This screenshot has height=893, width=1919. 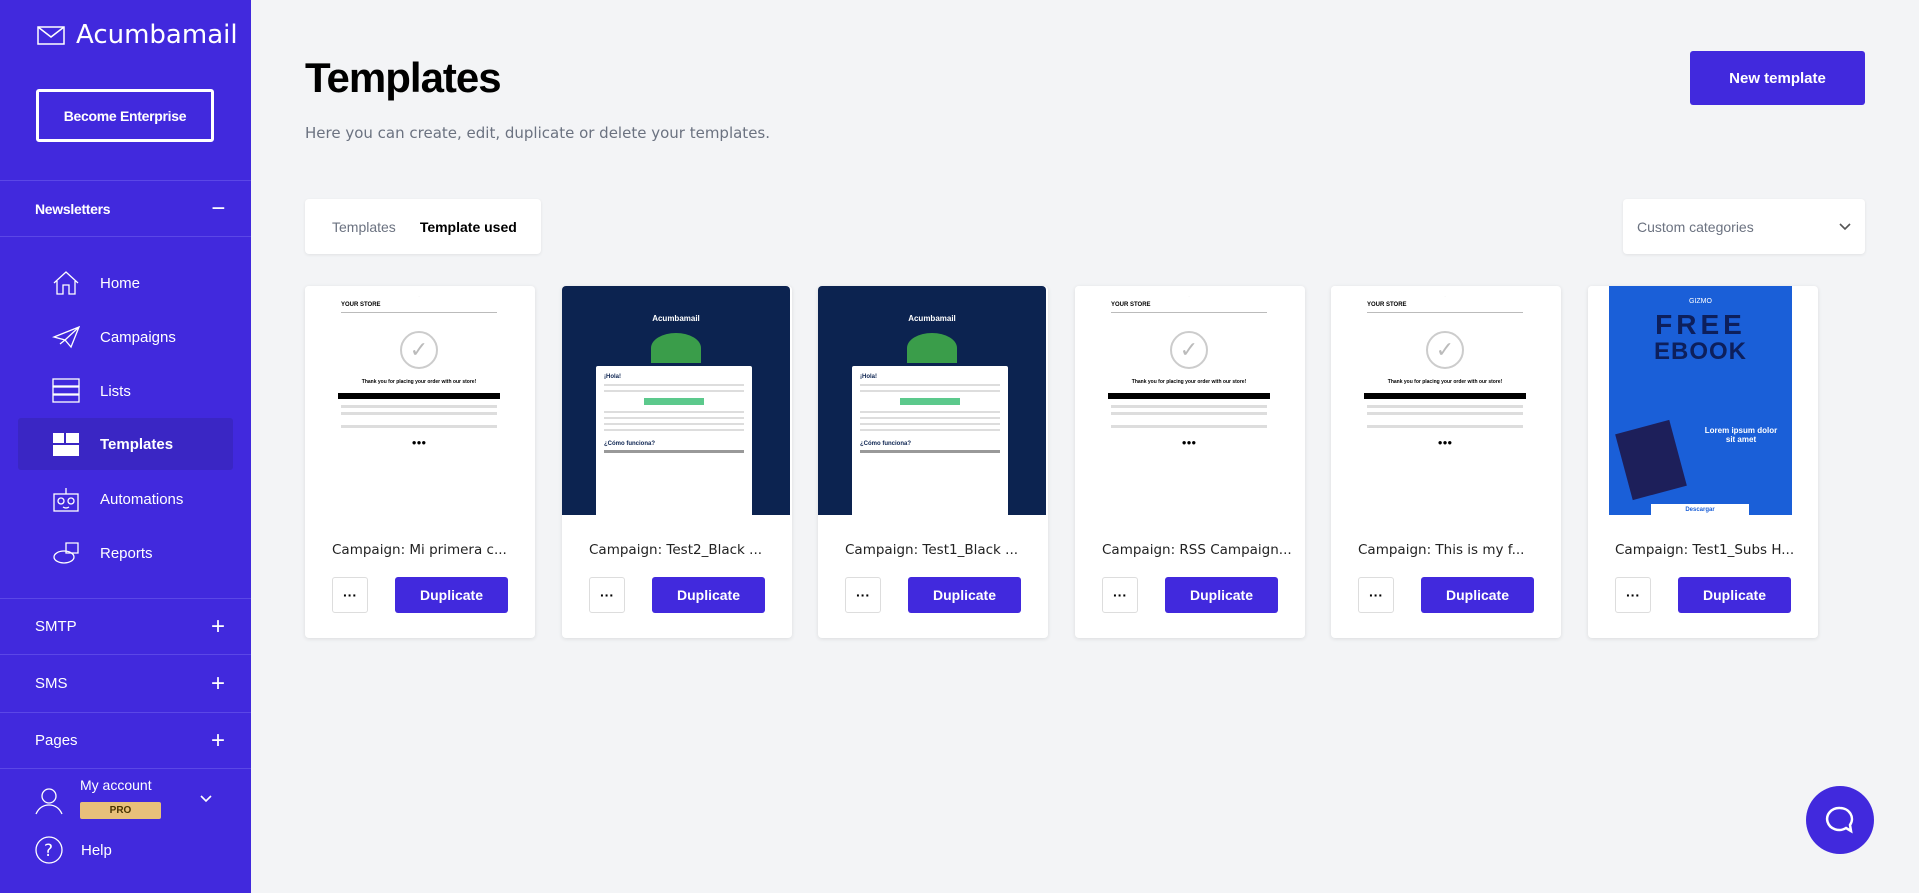 I want to click on home-icon, so click(x=66, y=283).